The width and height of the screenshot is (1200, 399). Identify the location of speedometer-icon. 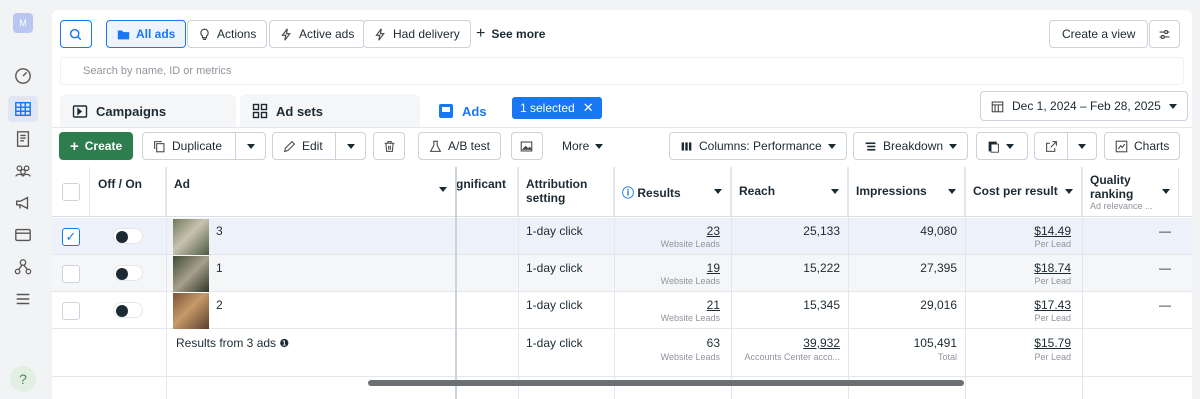
(23, 76).